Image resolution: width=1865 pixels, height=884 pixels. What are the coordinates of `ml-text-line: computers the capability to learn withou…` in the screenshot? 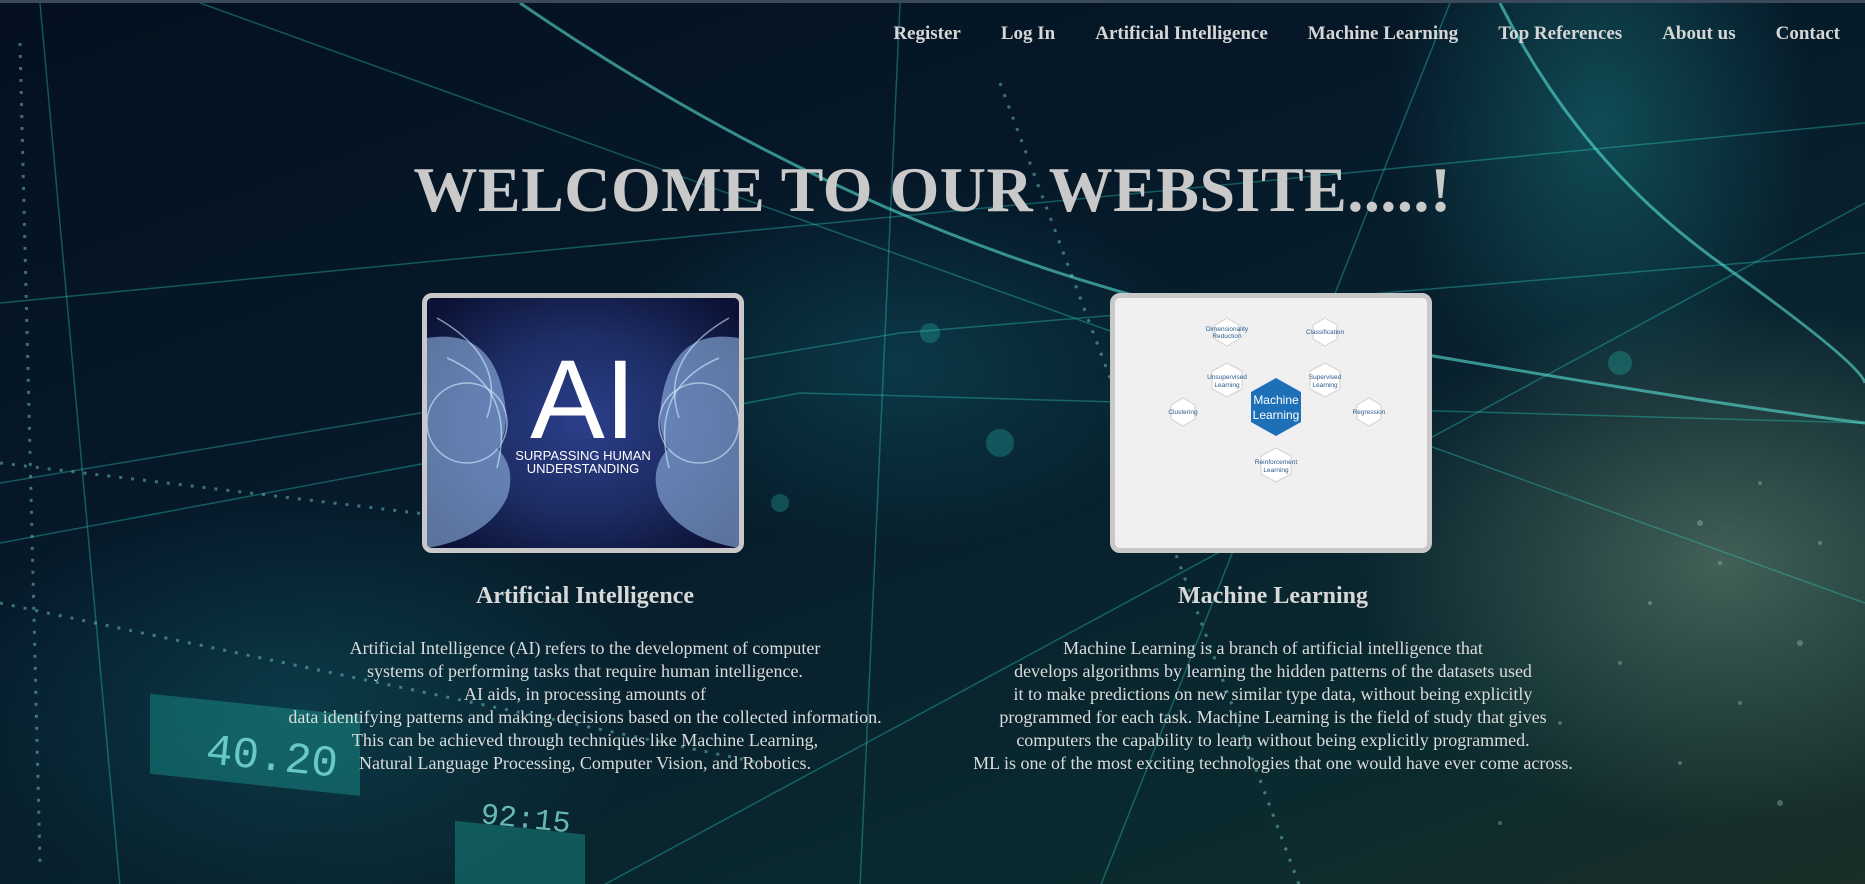 It's located at (1273, 740).